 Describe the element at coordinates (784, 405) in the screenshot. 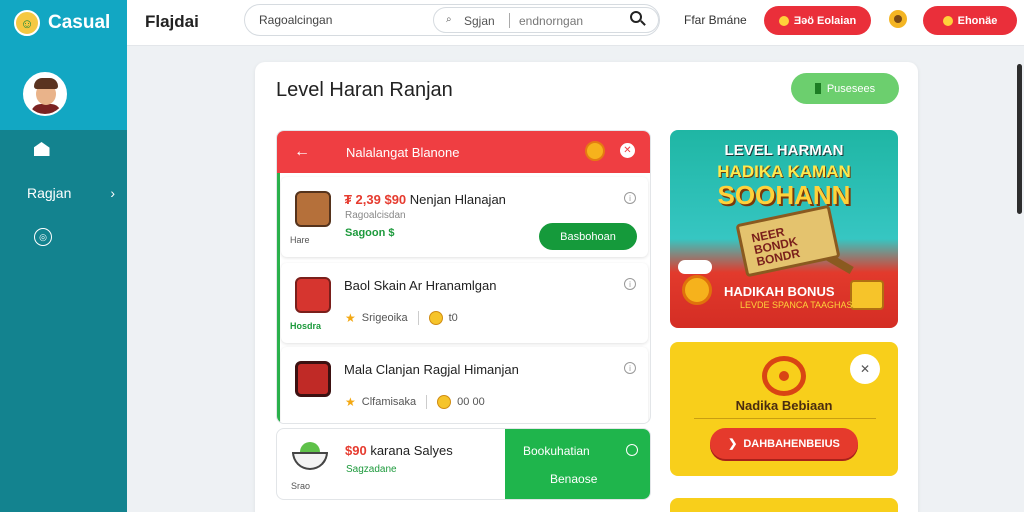

I see `reward-title: Nadika Bebiaan` at that location.